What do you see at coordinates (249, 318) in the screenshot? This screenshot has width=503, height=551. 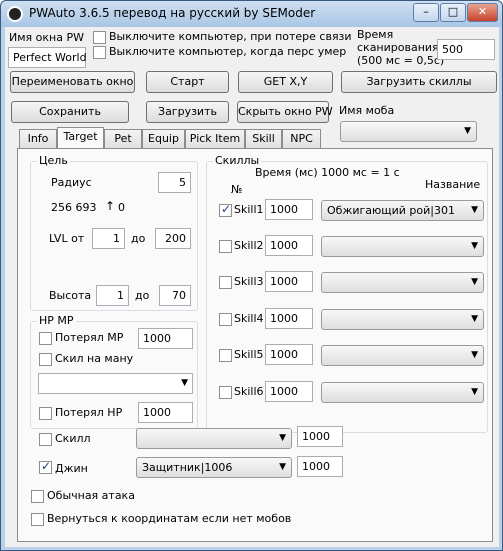 I see `skill4-label: Skill4` at bounding box center [249, 318].